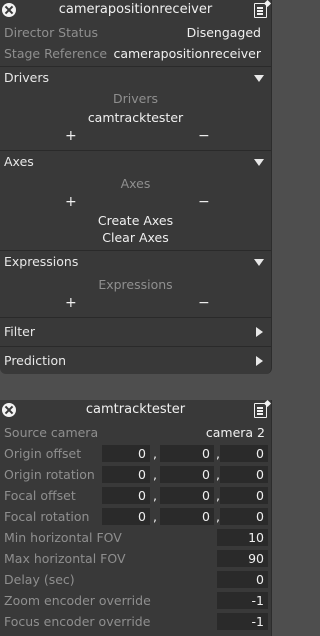 The width and height of the screenshot is (320, 636). Describe the element at coordinates (135, 579) in the screenshot. I see `delay-row: Delay (sec) 0` at that location.